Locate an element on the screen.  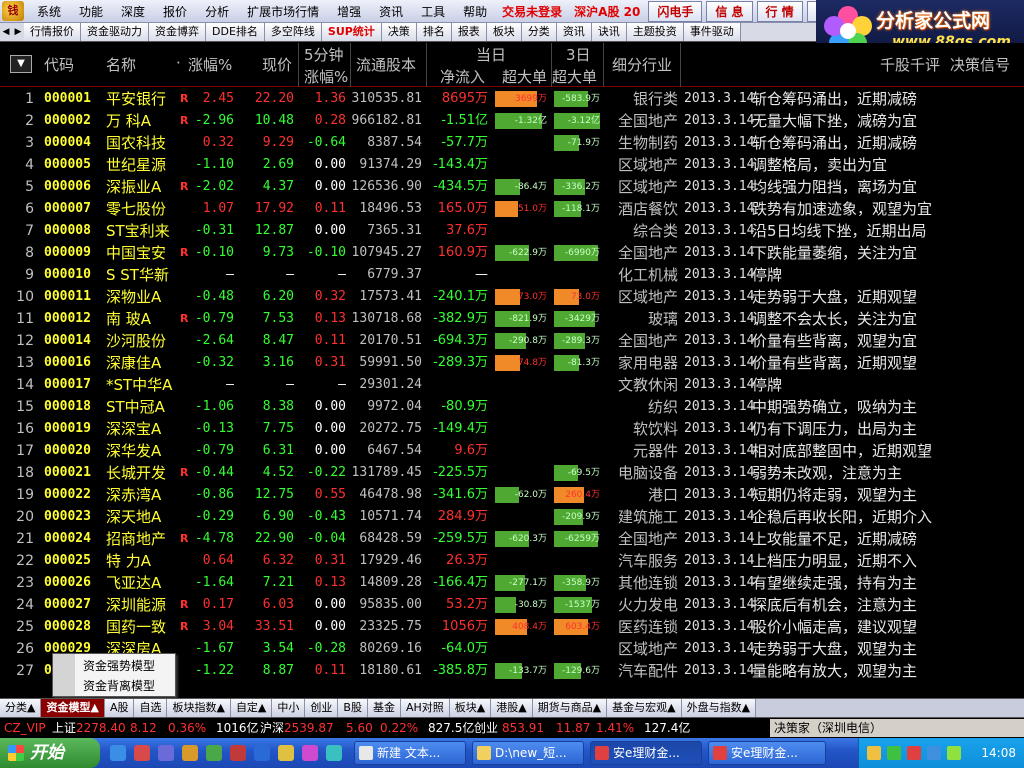
header-pct: 涨幅% is located at coordinates (210, 64).